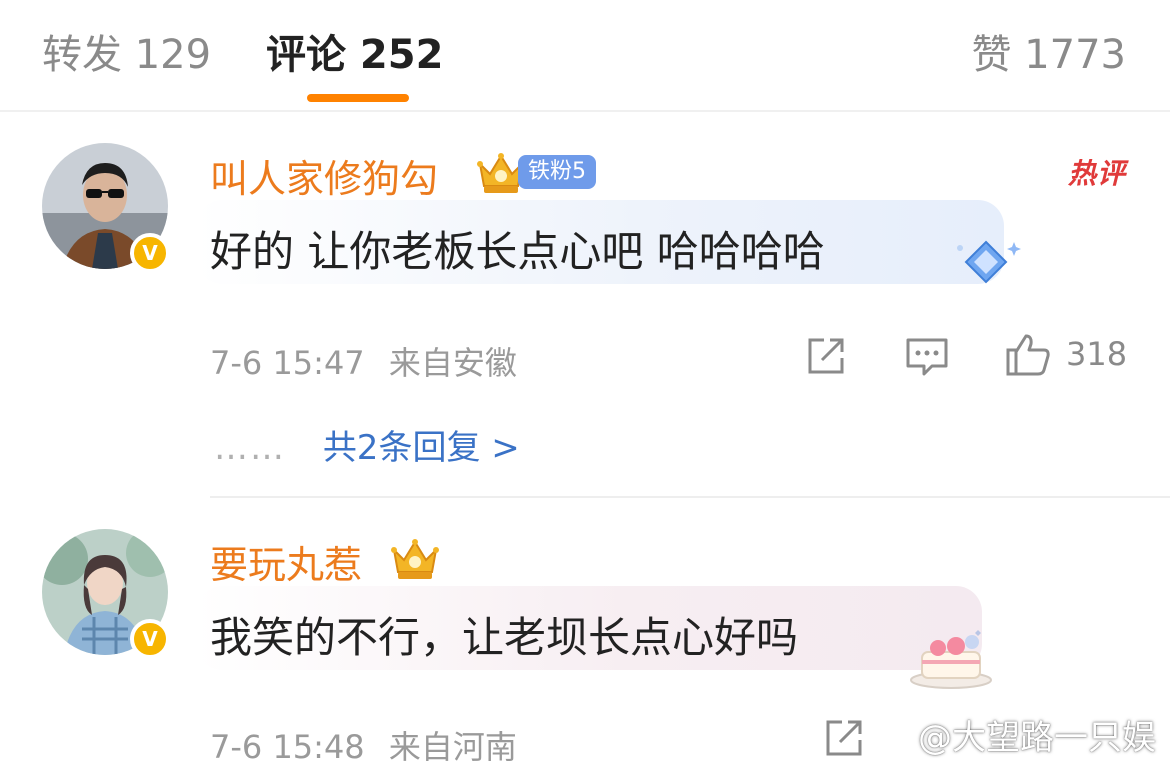 This screenshot has width=1170, height=762. I want to click on share-icon, so click(844, 738).